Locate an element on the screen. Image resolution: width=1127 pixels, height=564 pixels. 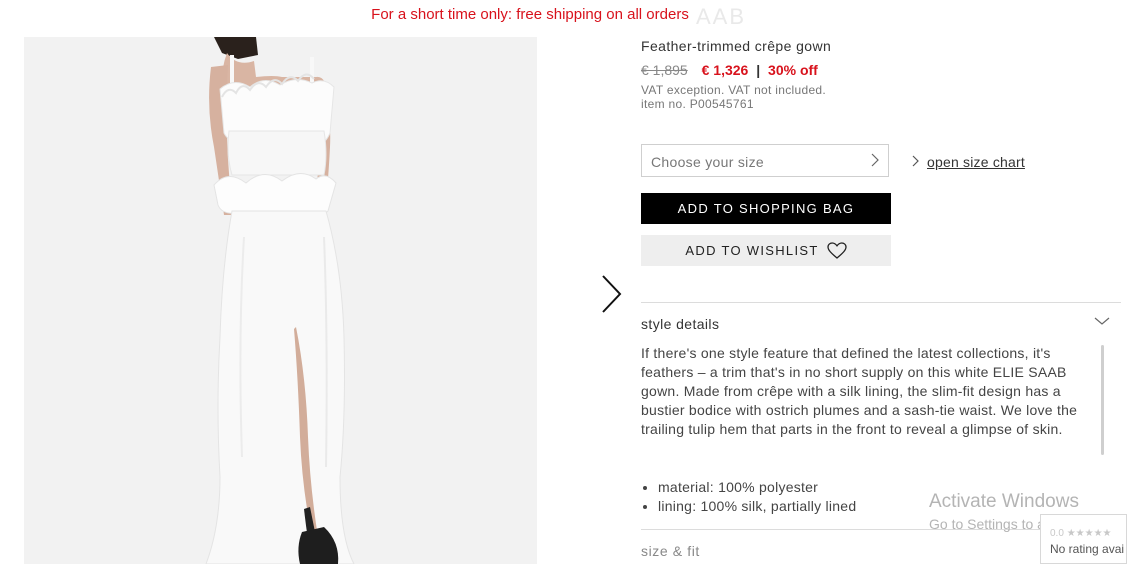
item-number: item no. P00545761 is located at coordinates (697, 104).